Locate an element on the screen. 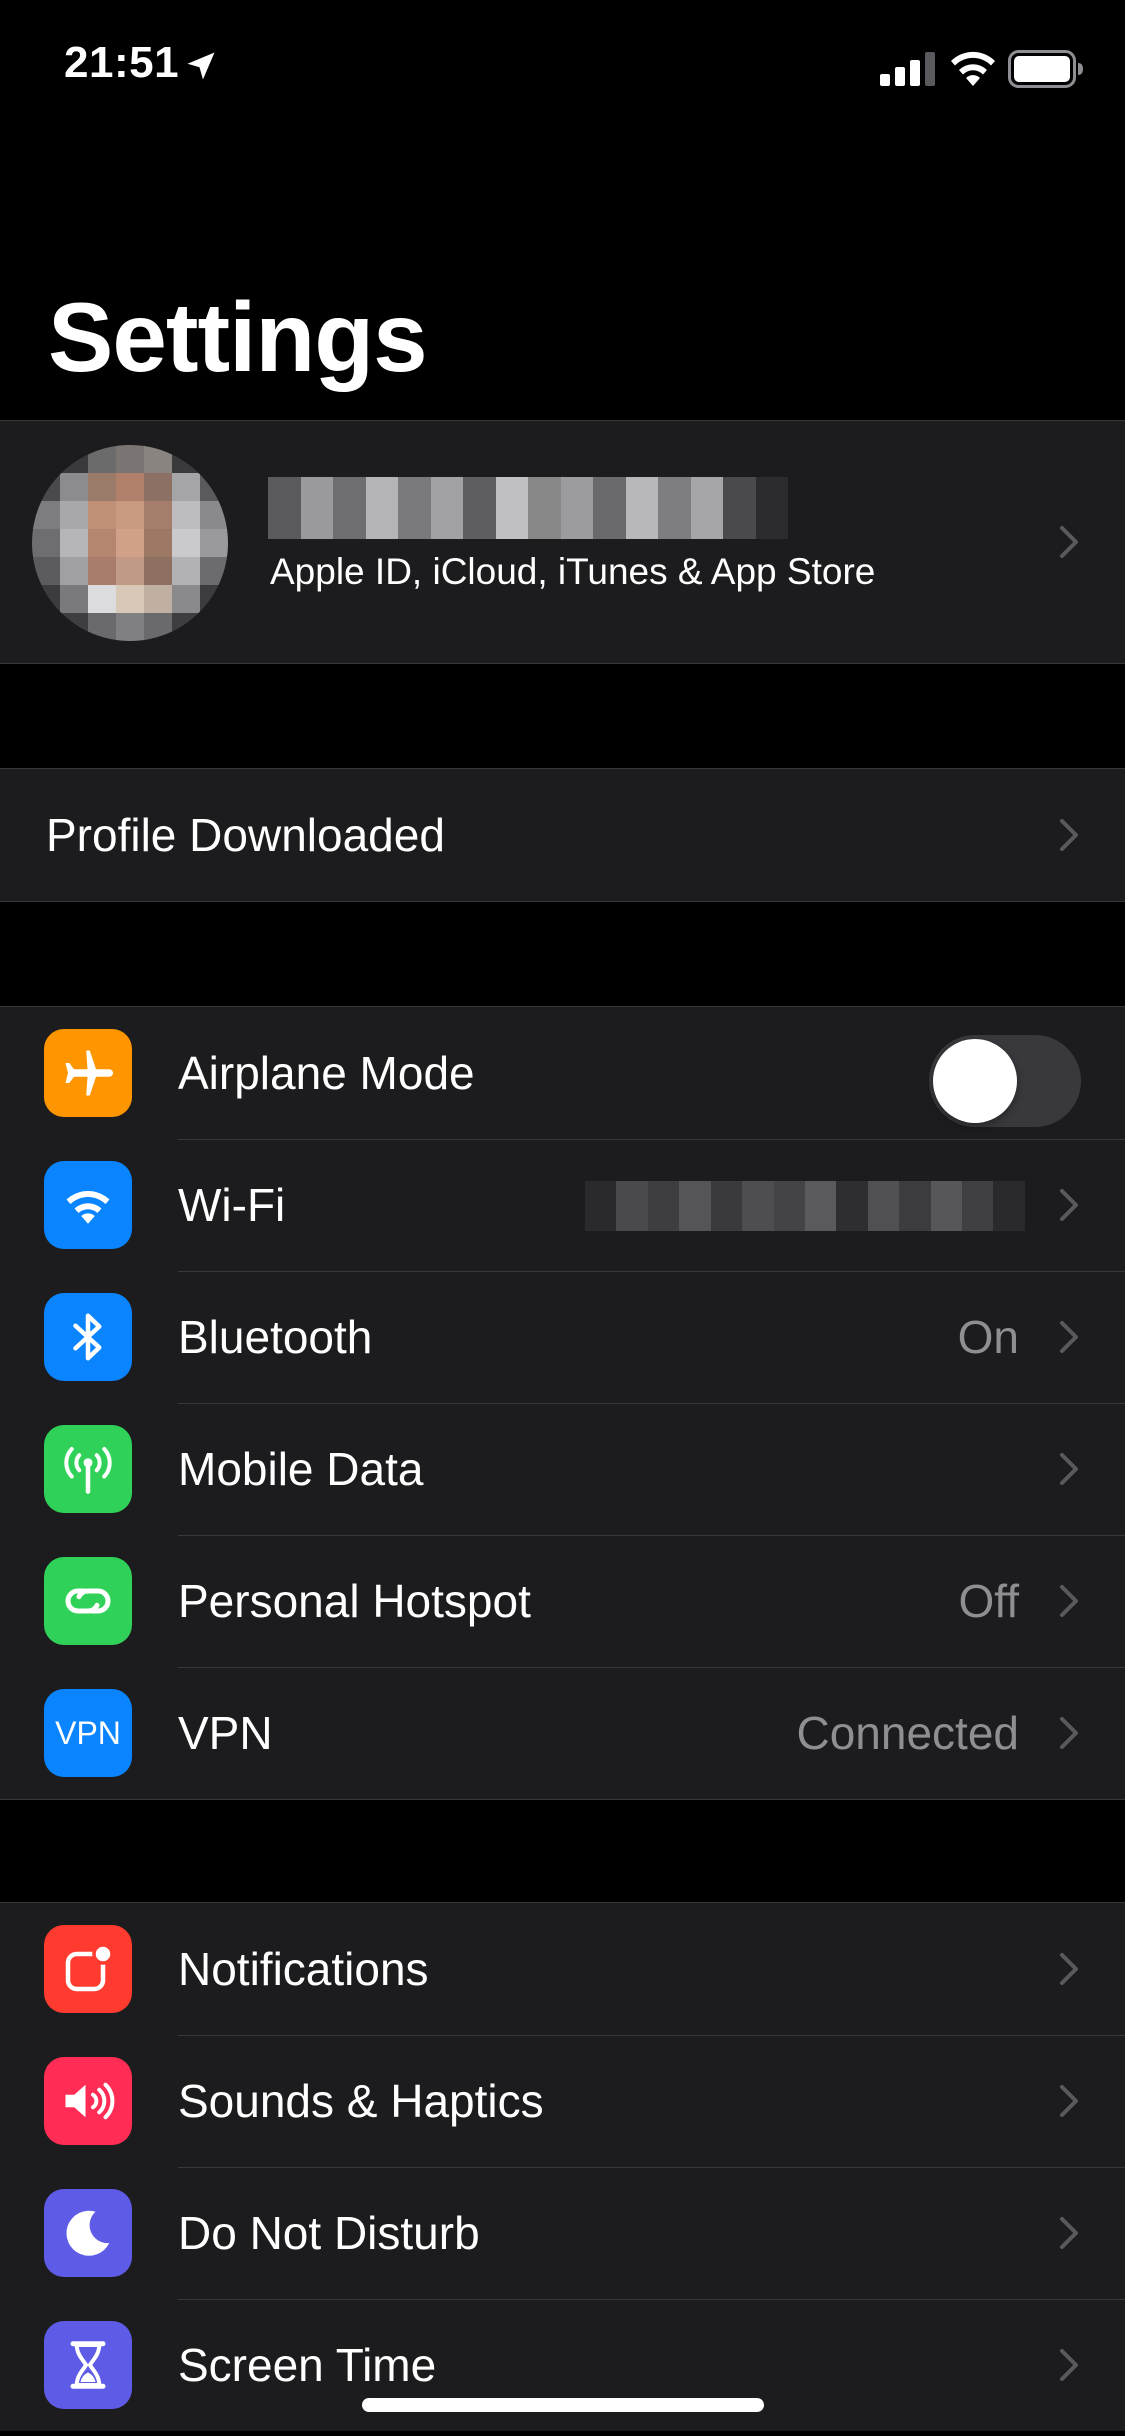 This screenshot has width=1125, height=2436. bluetooth-value: On is located at coordinates (988, 1337).